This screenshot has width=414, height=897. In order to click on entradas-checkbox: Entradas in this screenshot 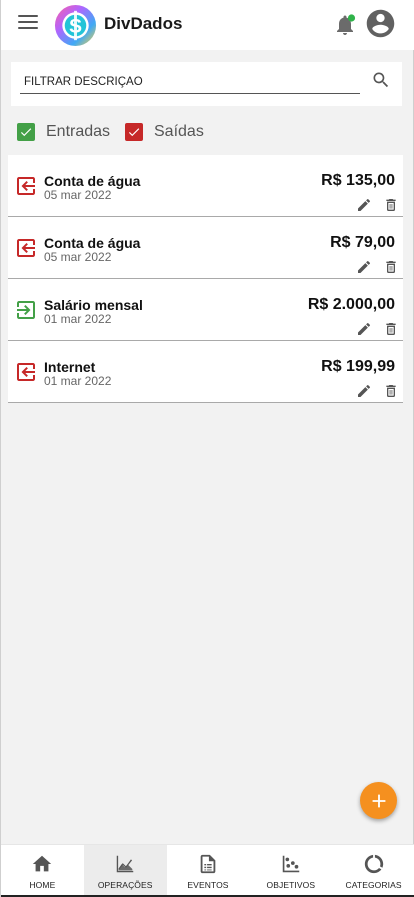, I will do `click(63, 132)`.